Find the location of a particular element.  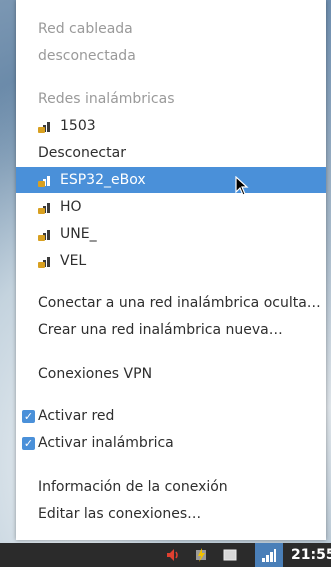

network-item-vel: VEL is located at coordinates (171, 261).